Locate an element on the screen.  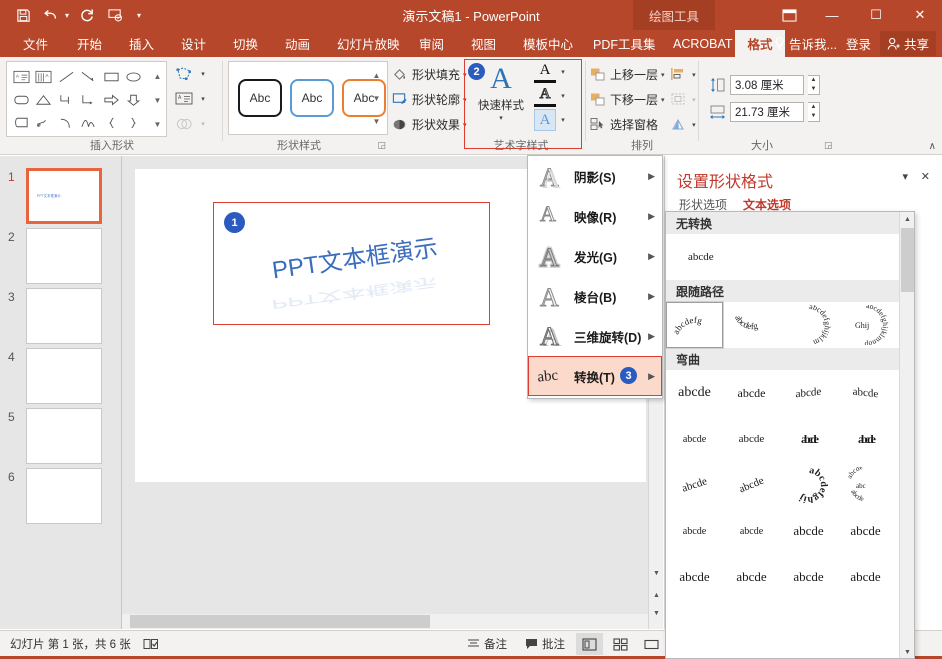
transform-option-warp-13: abcde is located at coordinates (694, 531).